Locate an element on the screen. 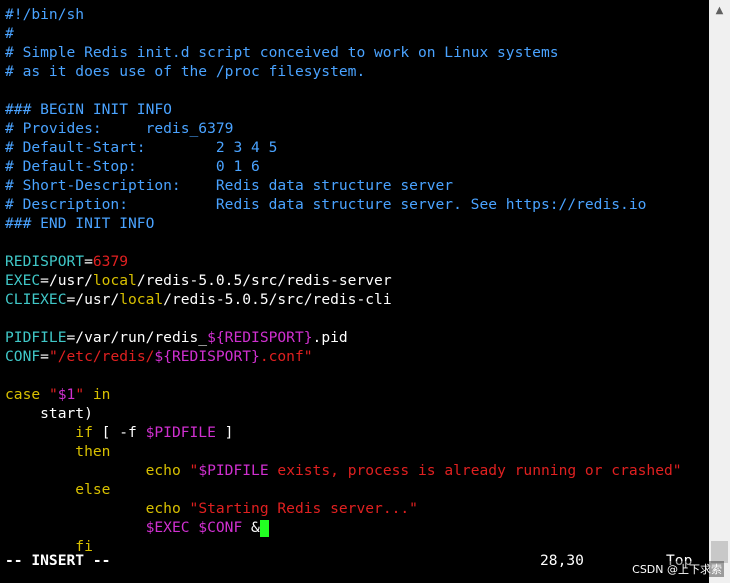 The height and width of the screenshot is (583, 730). cursor-position: 28,30 is located at coordinates (562, 560).